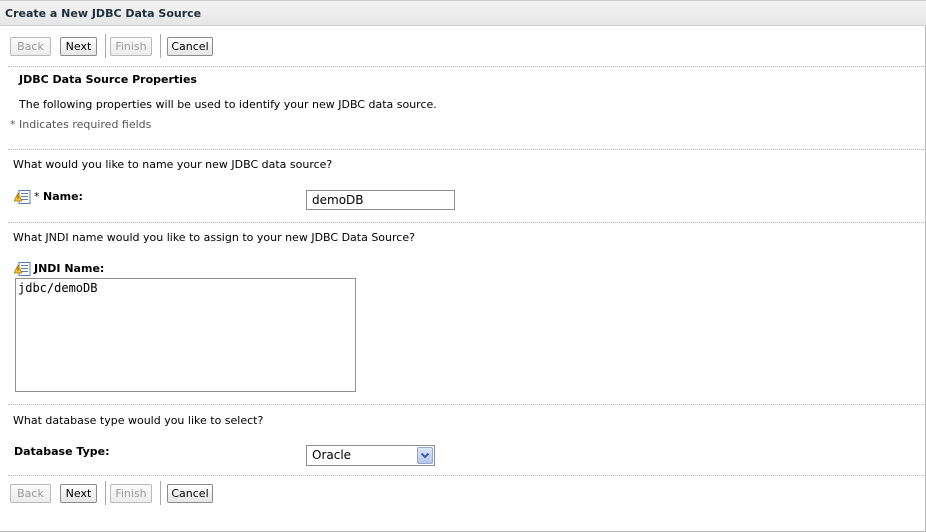  What do you see at coordinates (332, 455) in the screenshot?
I see `db-type-selected-value: Oracle` at bounding box center [332, 455].